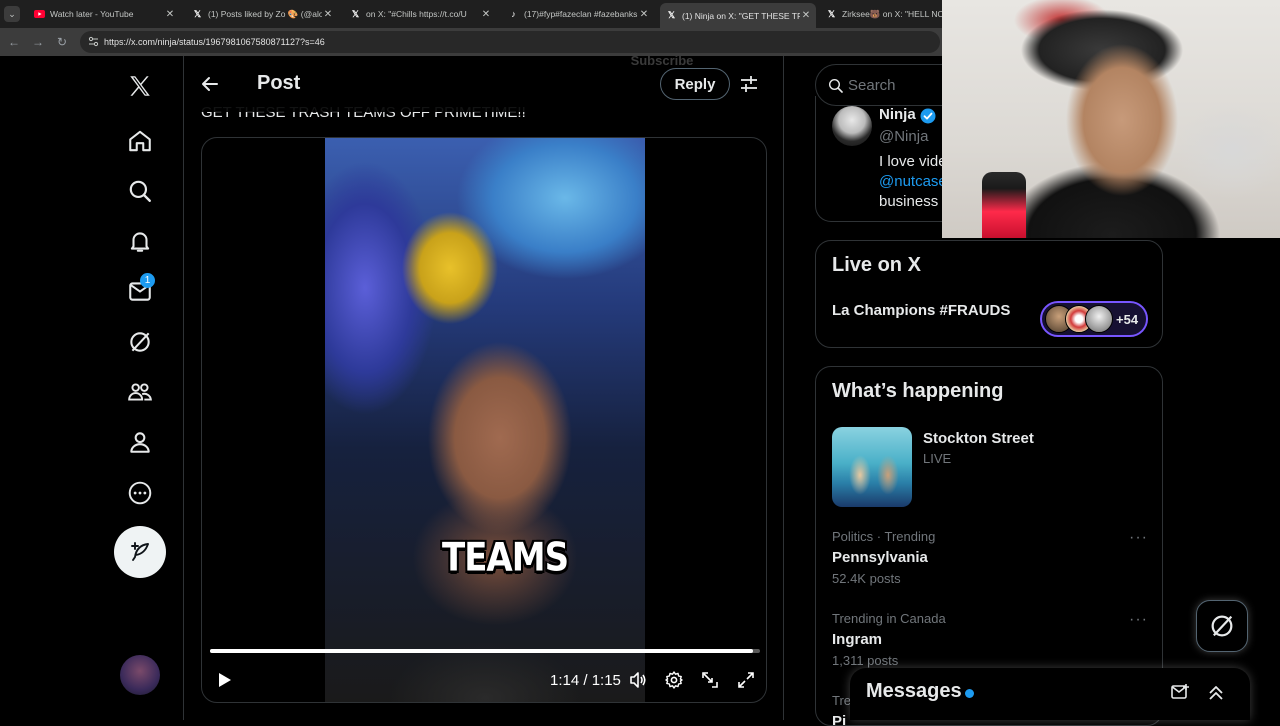 The width and height of the screenshot is (1280, 726). What do you see at coordinates (884, 536) in the screenshot?
I see `trend-context: Politics · Trending` at bounding box center [884, 536].